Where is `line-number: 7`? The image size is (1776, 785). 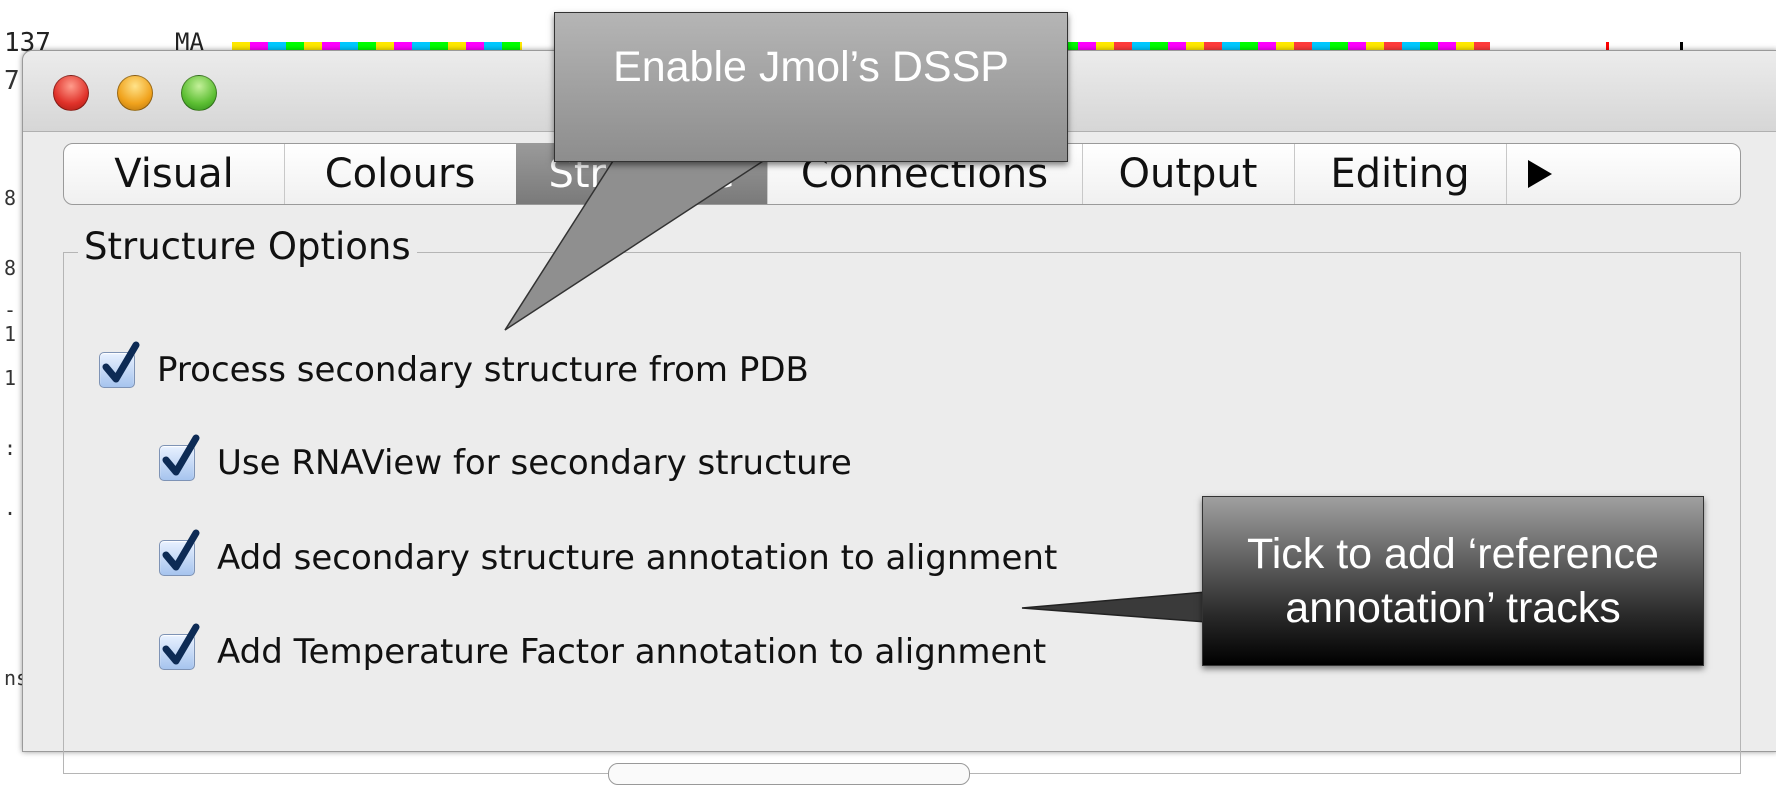 line-number: 7 is located at coordinates (12, 81).